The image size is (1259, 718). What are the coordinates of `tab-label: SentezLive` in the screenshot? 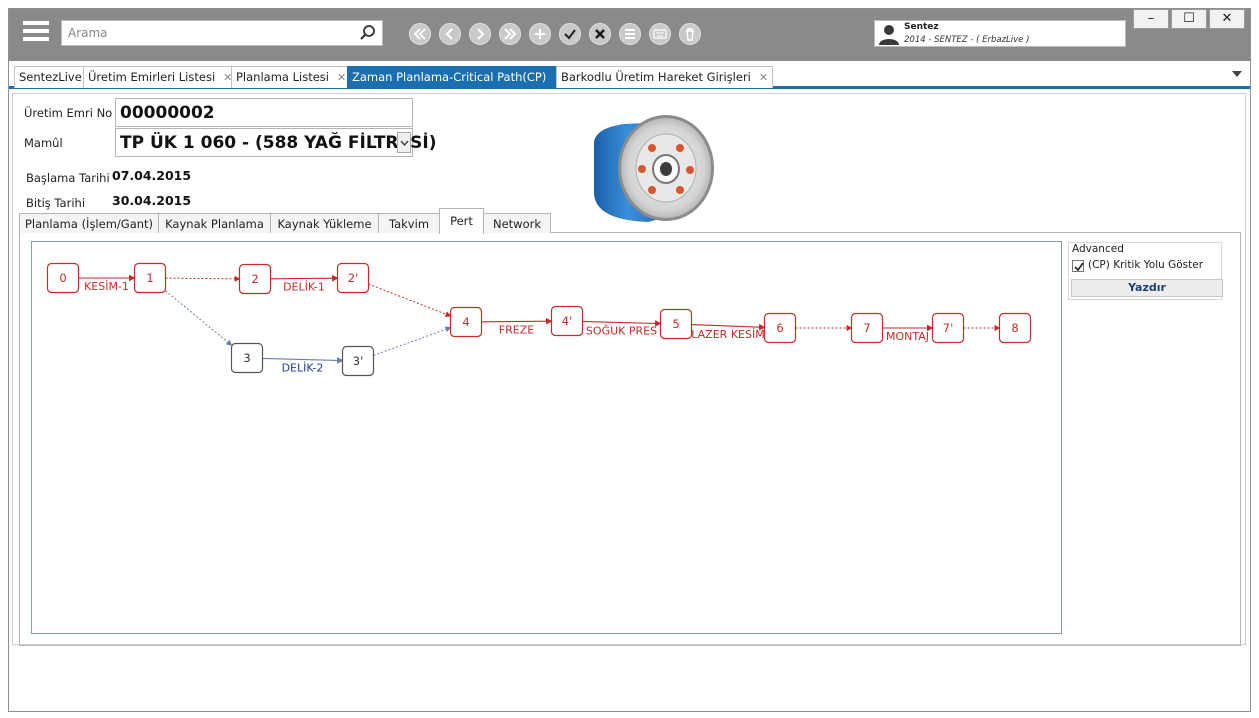 It's located at (50, 77).